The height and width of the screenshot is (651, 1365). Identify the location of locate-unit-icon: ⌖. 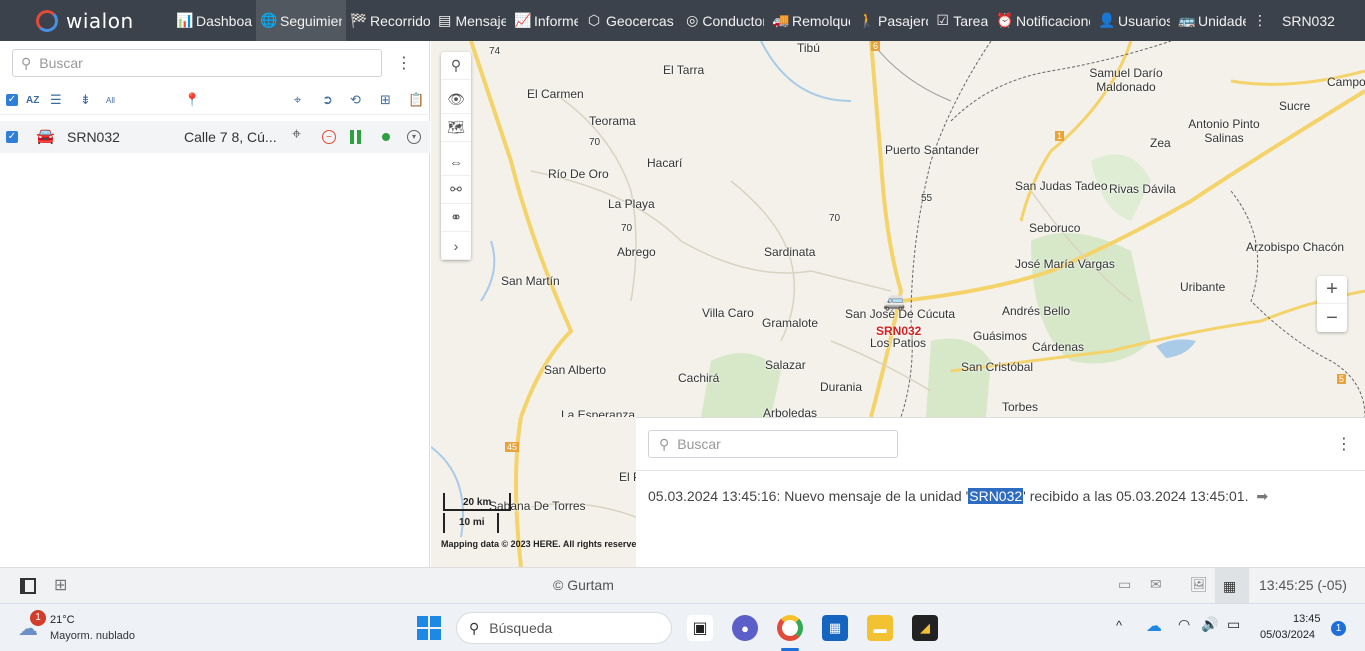
(296, 135).